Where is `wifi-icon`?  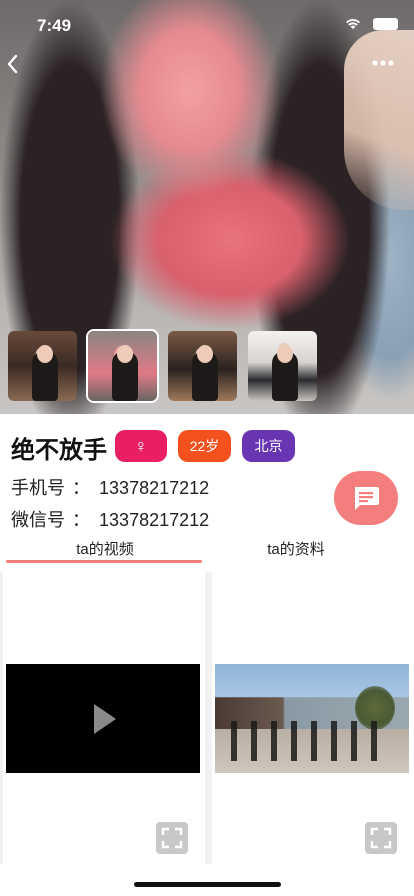 wifi-icon is located at coordinates (353, 24).